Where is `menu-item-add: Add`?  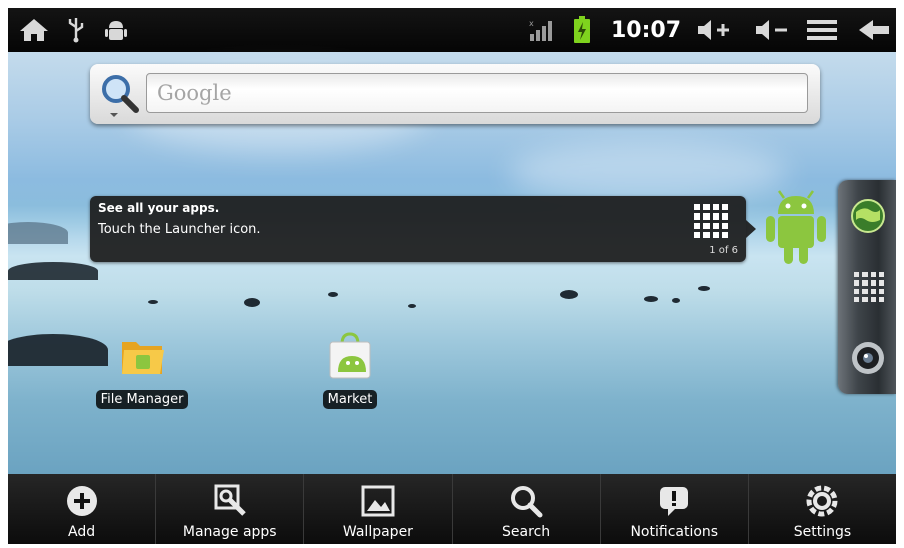 menu-item-add: Add is located at coordinates (81, 509).